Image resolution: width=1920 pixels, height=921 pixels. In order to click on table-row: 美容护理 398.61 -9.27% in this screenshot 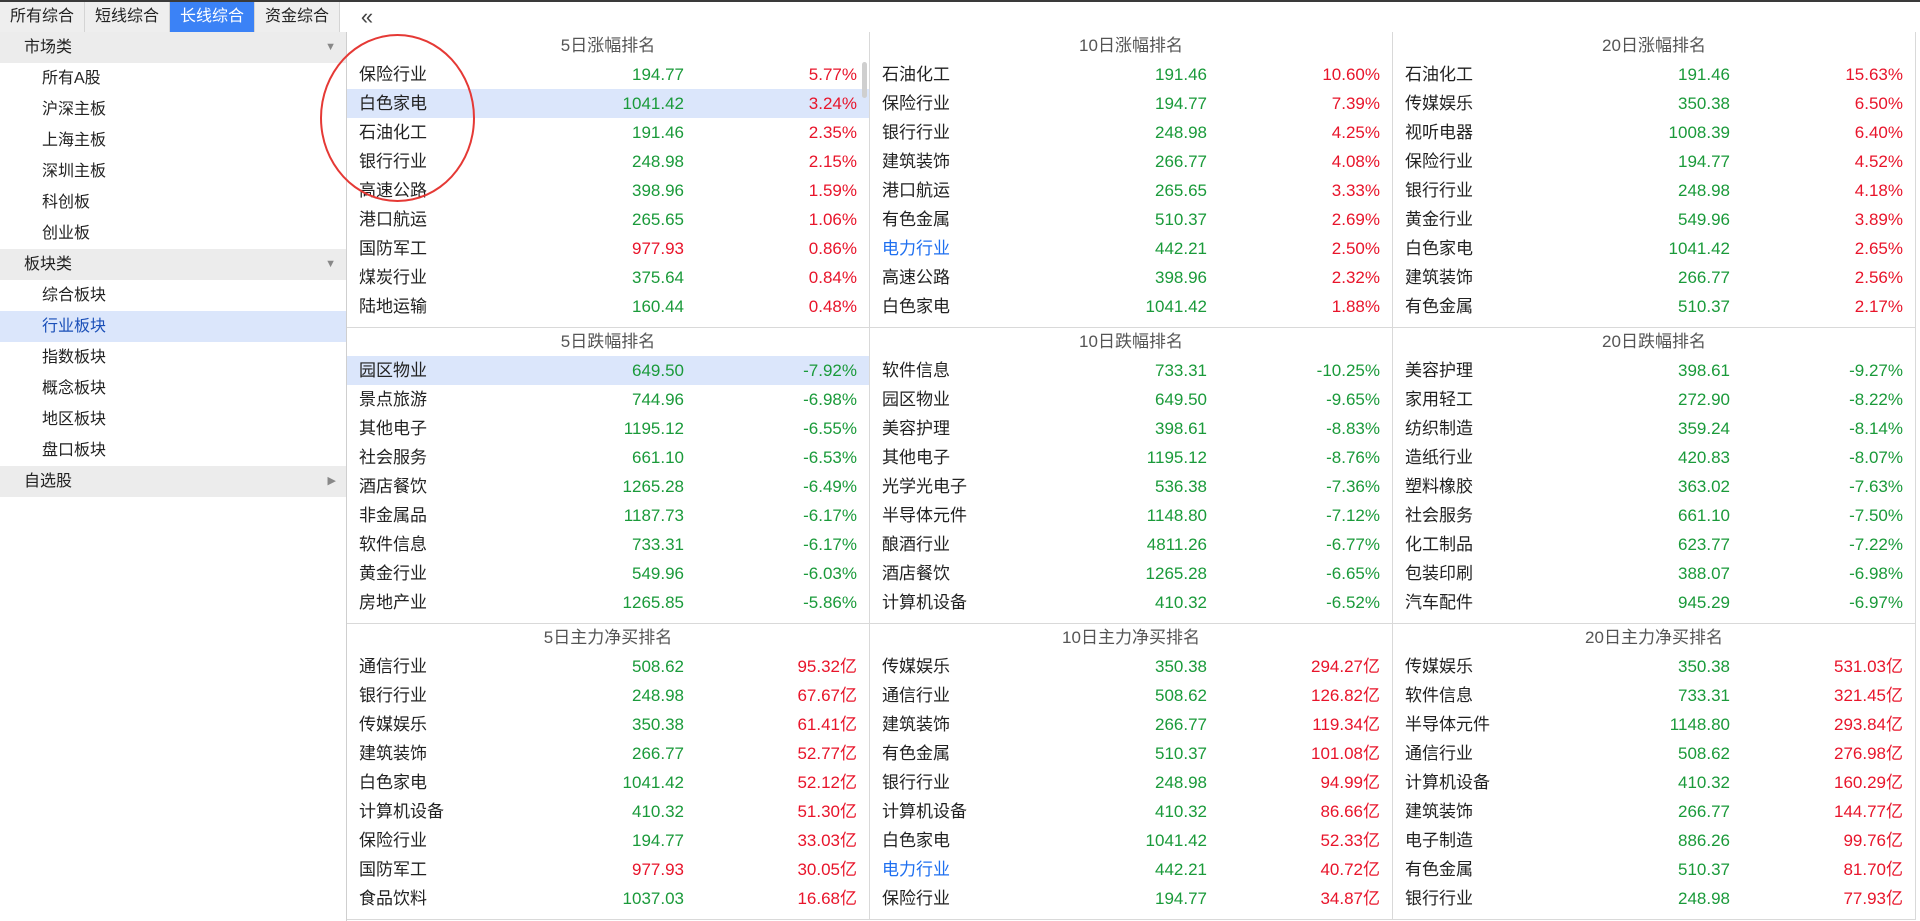, I will do `click(1654, 370)`.